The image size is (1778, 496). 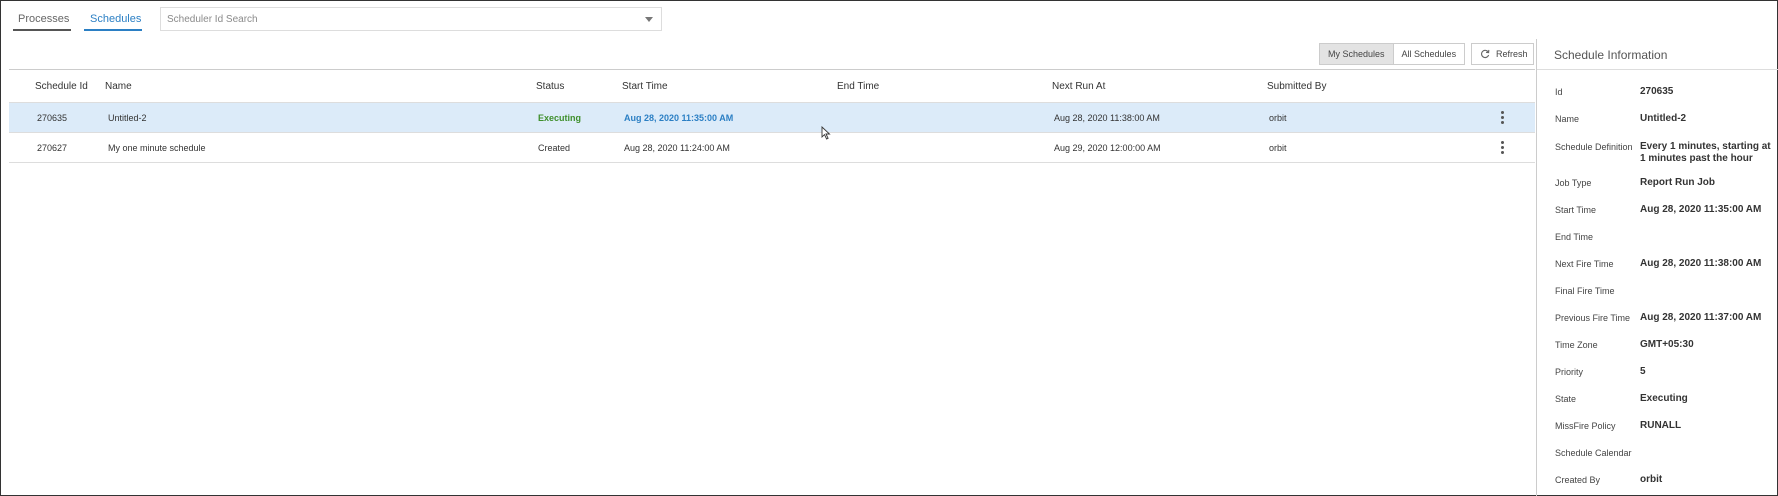 What do you see at coordinates (52, 148) in the screenshot?
I see `cell-schedule-id: 270627` at bounding box center [52, 148].